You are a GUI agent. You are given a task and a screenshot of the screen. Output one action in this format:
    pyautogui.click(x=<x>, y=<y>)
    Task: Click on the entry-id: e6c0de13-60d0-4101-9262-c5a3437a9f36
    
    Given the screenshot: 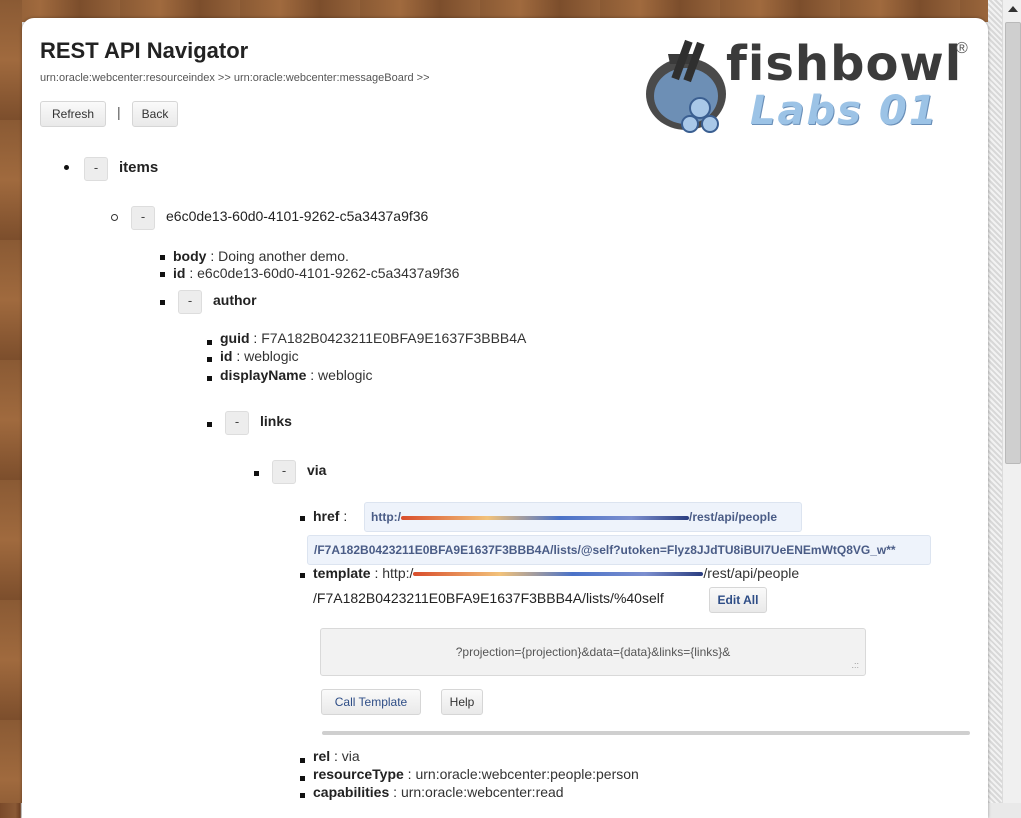 What is the action you would take?
    pyautogui.click(x=297, y=216)
    